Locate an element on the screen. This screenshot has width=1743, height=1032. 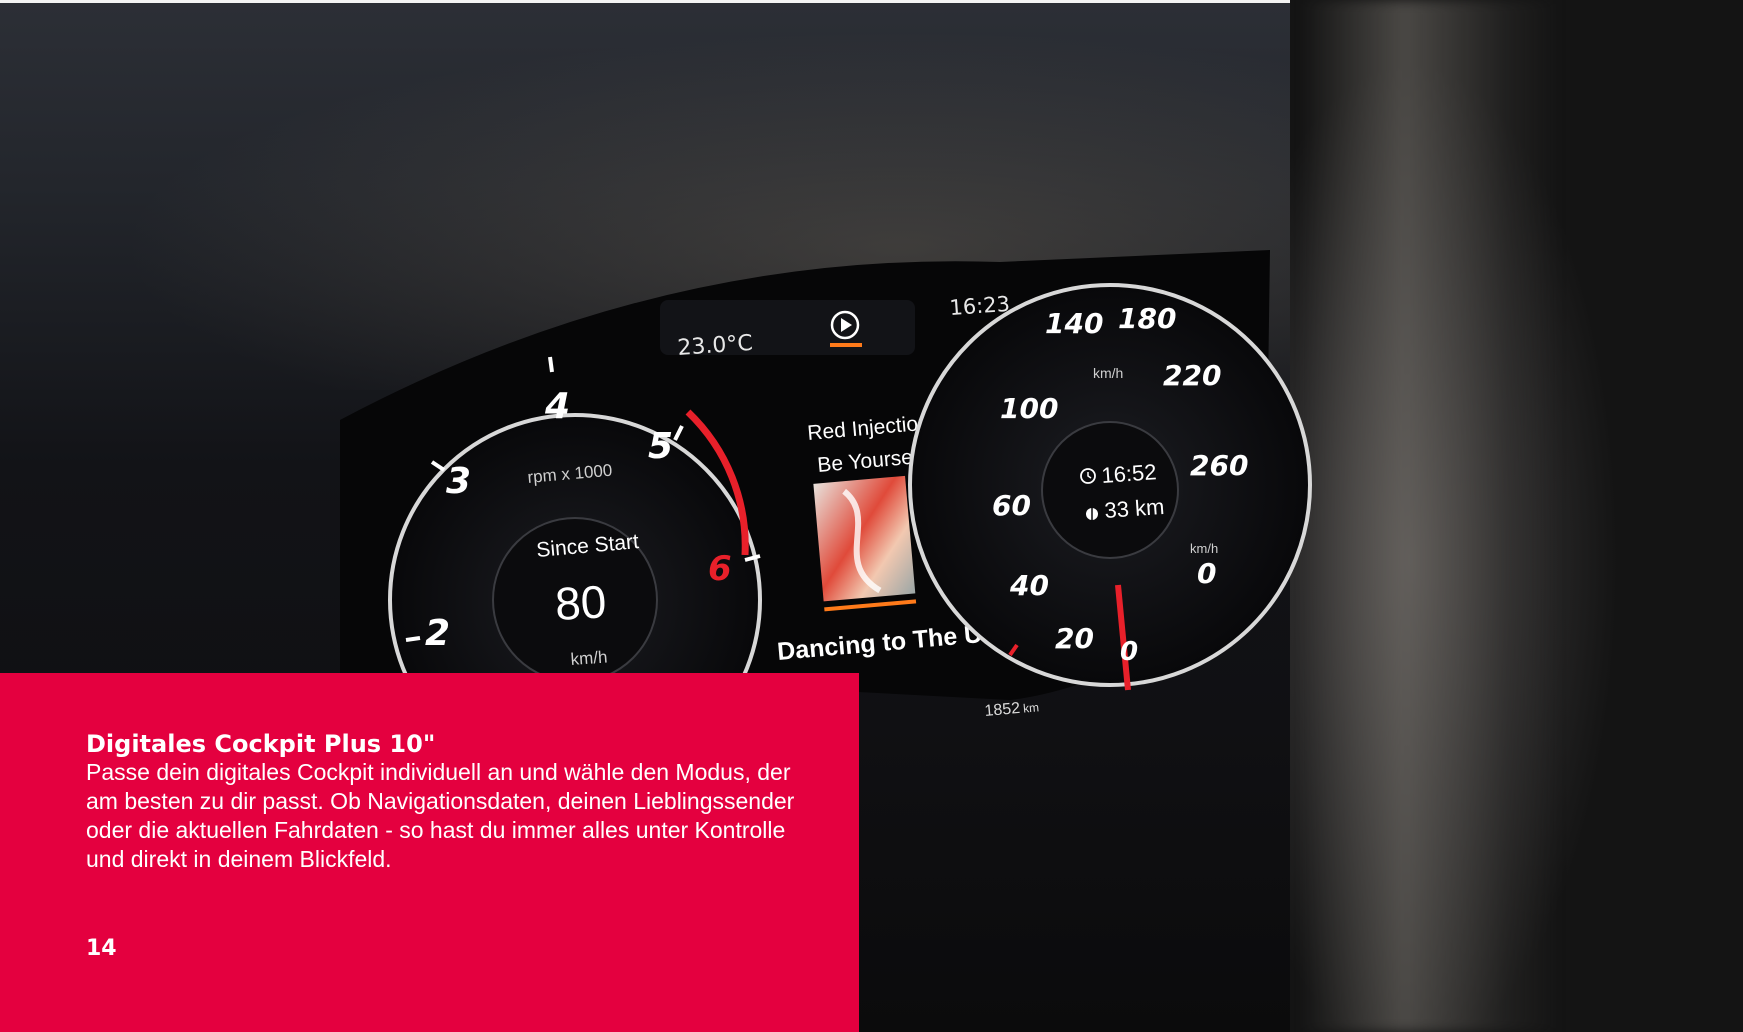
speed-tick-260: 260 is located at coordinates (1219, 465).